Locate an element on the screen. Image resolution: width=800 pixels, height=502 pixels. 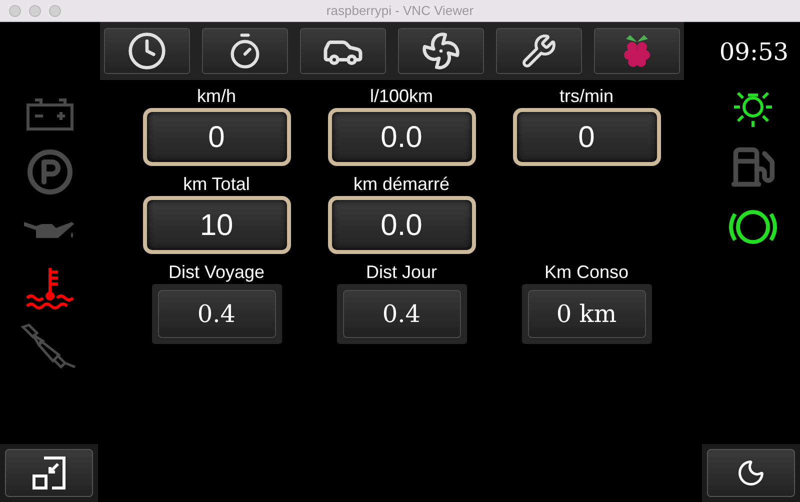
gauge-display: 10 is located at coordinates (216, 225).